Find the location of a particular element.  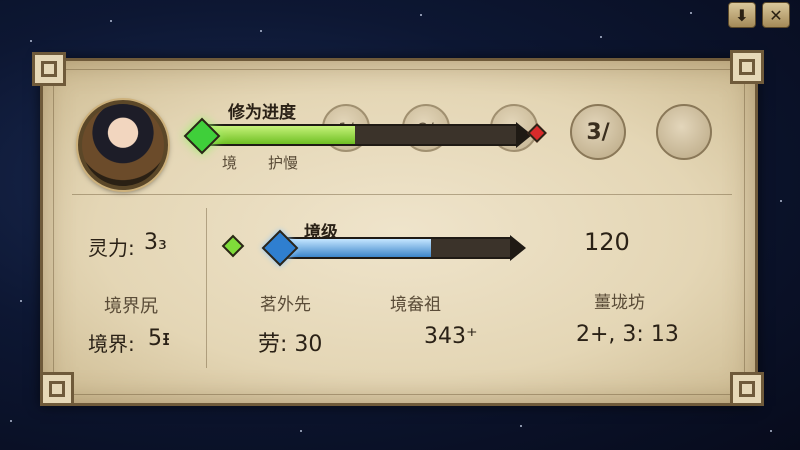

realm-caption: 境界尻 is located at coordinates (131, 306).